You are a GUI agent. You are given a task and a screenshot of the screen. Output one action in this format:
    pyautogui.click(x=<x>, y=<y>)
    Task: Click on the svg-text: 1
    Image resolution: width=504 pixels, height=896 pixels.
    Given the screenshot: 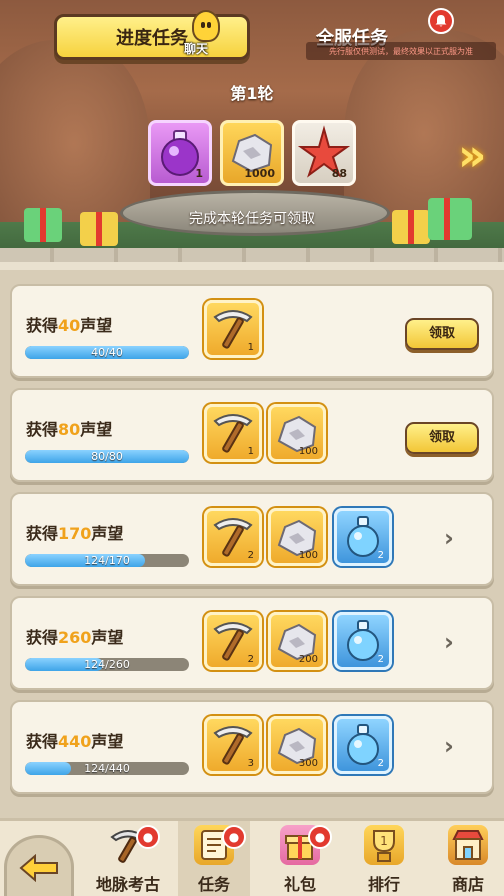 What is the action you would take?
    pyautogui.click(x=384, y=841)
    